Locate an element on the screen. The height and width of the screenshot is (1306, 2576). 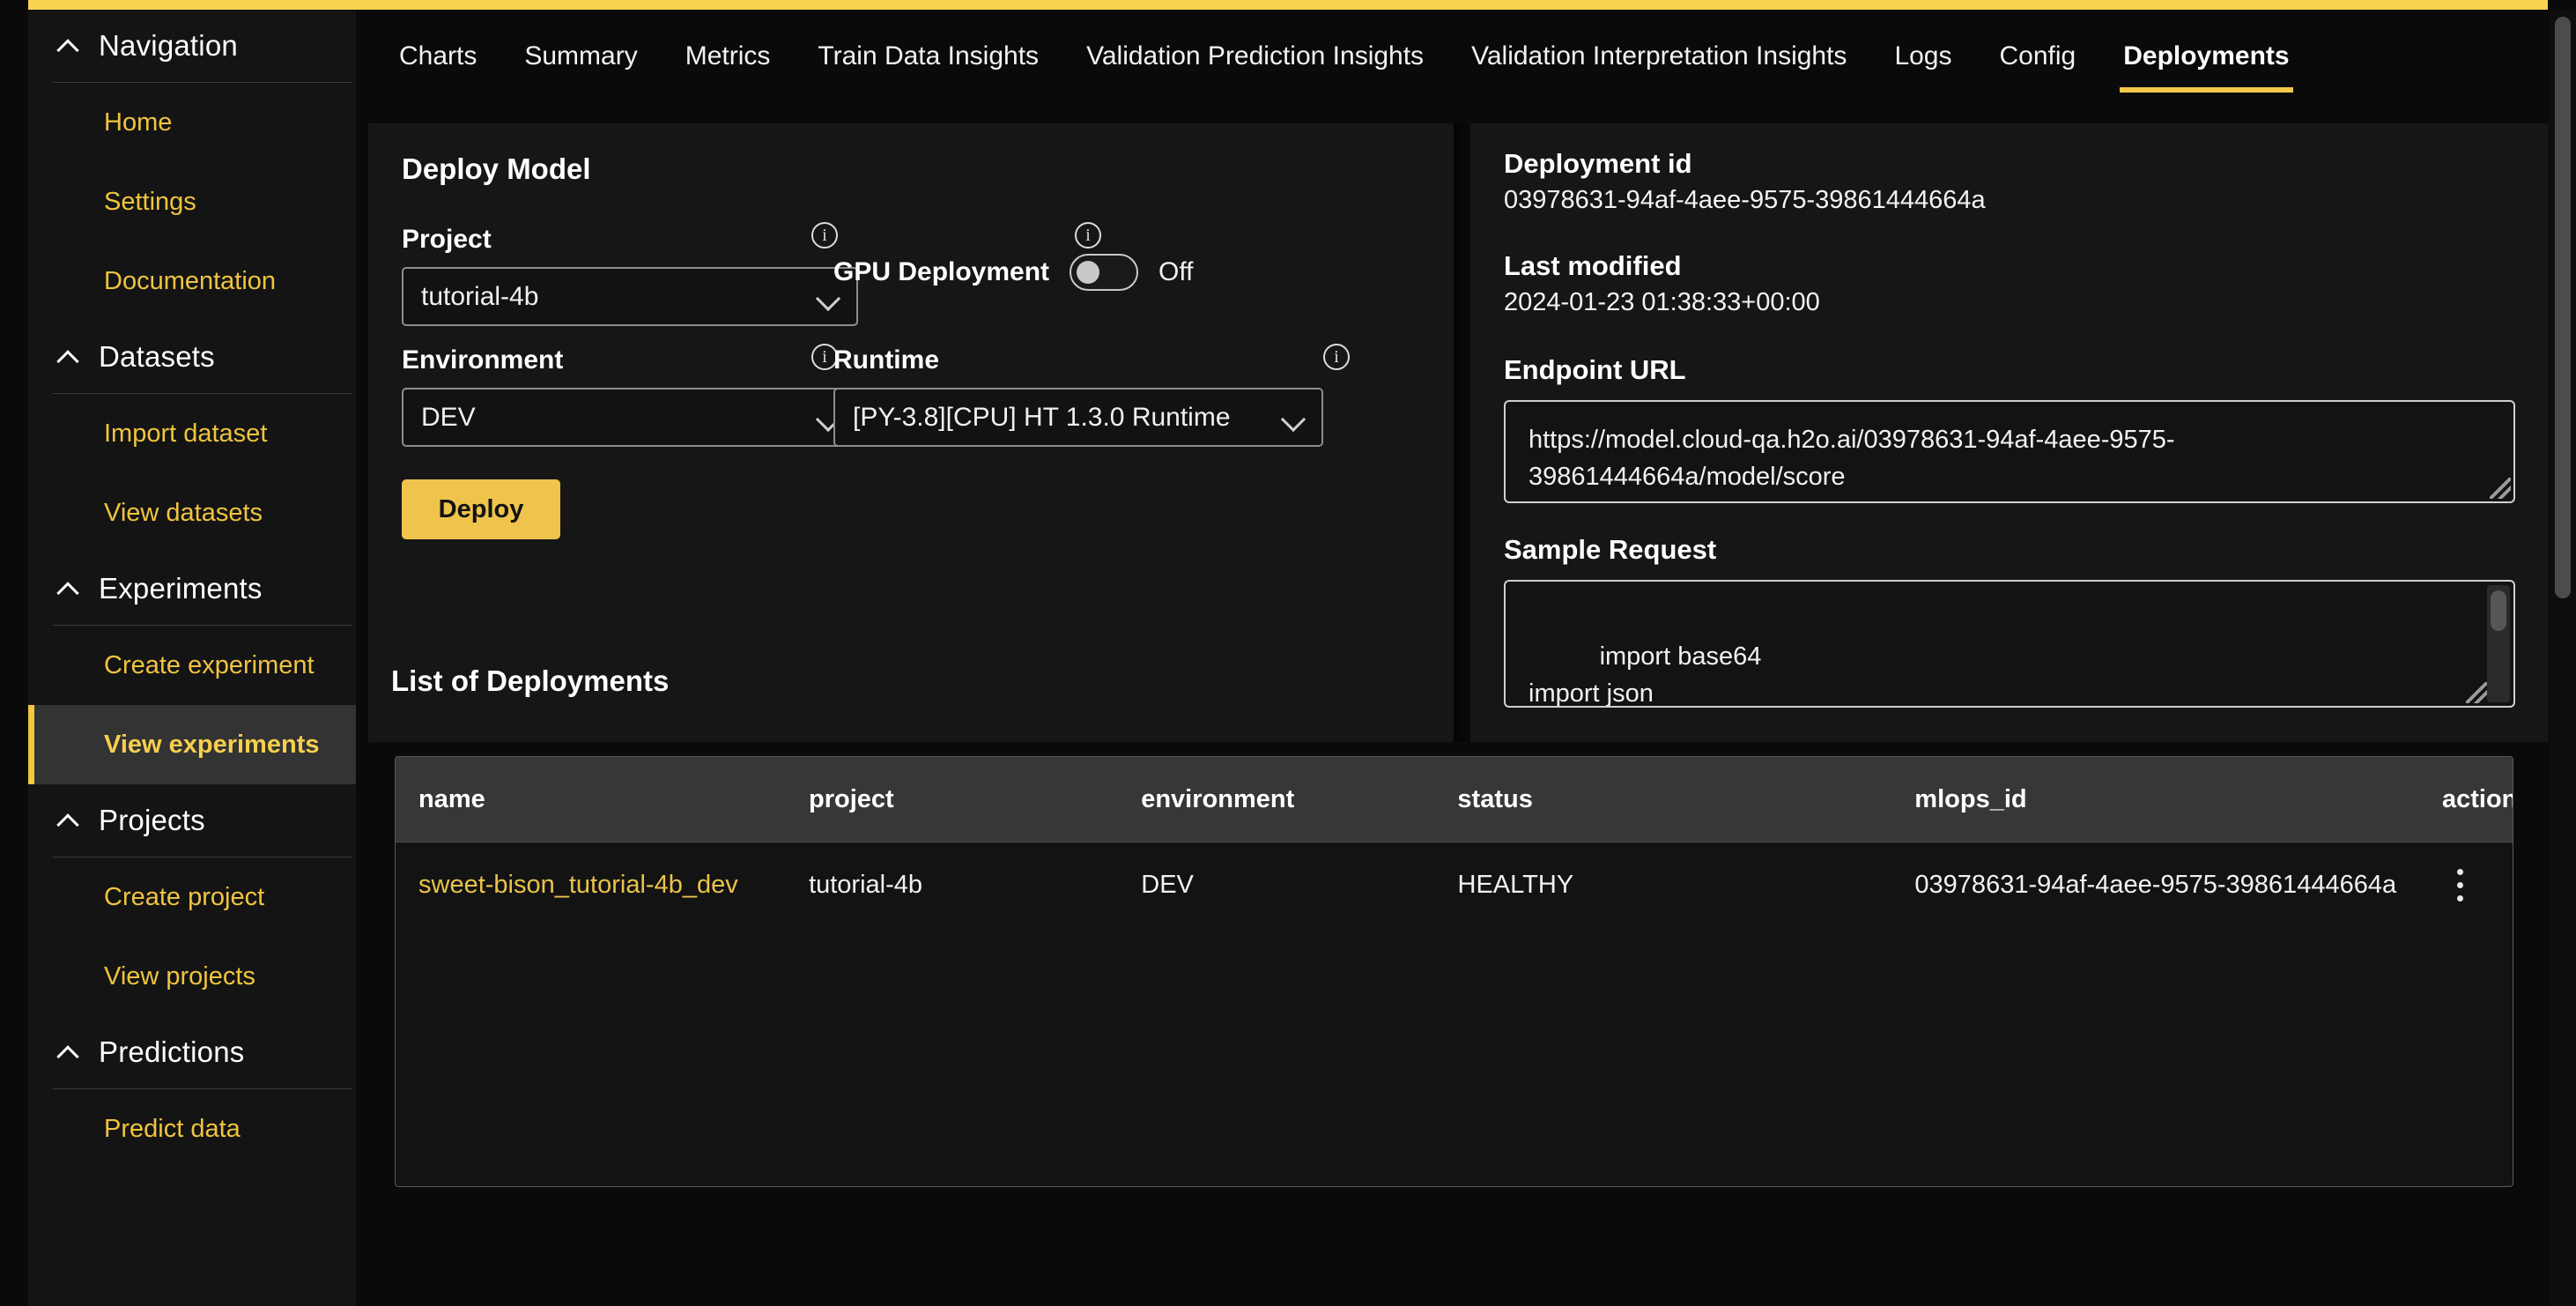
sample-request-label: Sample Request is located at coordinates (1611, 549).